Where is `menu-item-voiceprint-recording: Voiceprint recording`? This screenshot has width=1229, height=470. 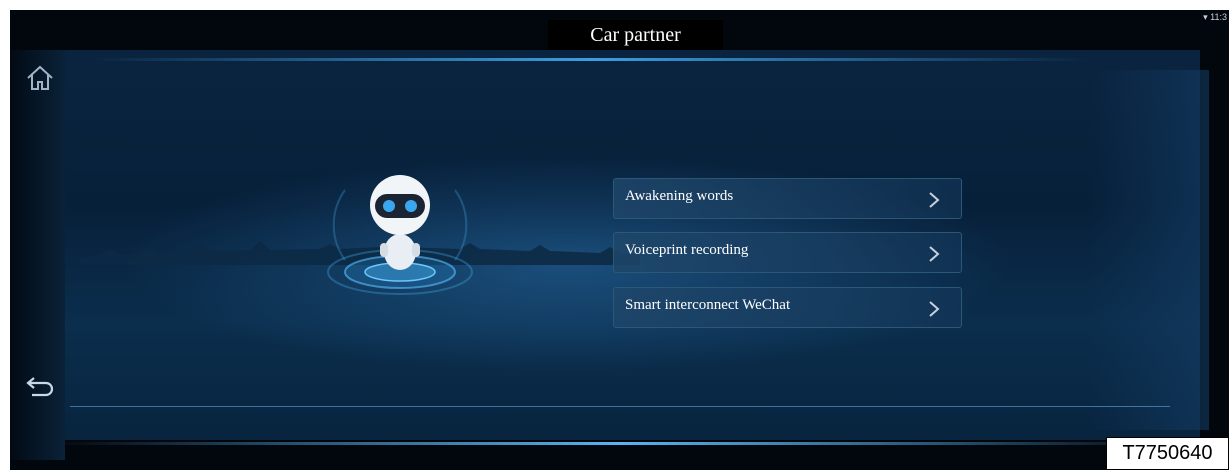 menu-item-voiceprint-recording: Voiceprint recording is located at coordinates (787, 252).